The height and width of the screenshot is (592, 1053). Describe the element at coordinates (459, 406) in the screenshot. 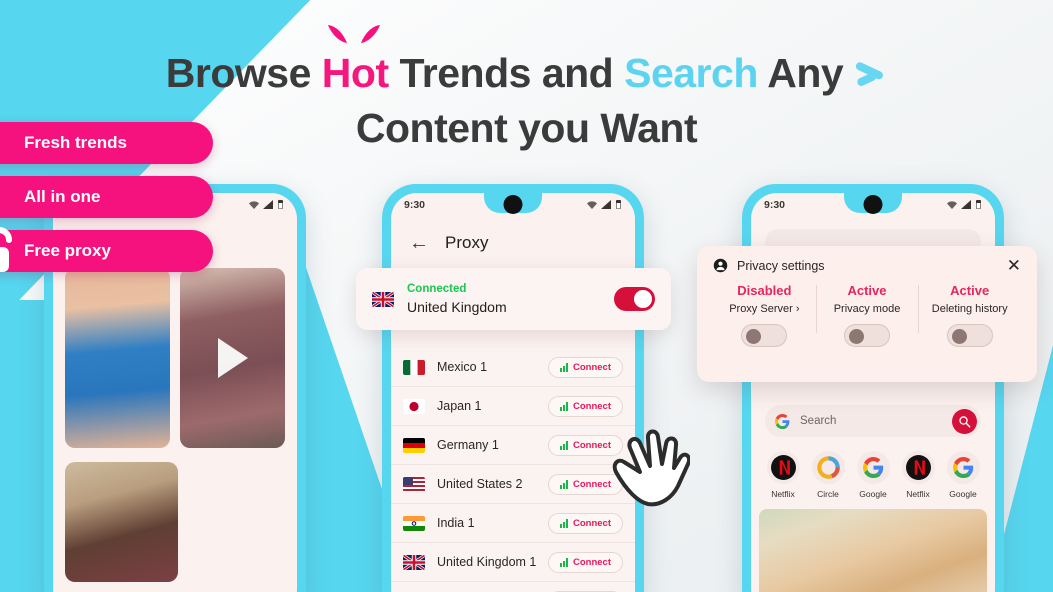

I see `proxy-name: Japan 1` at that location.